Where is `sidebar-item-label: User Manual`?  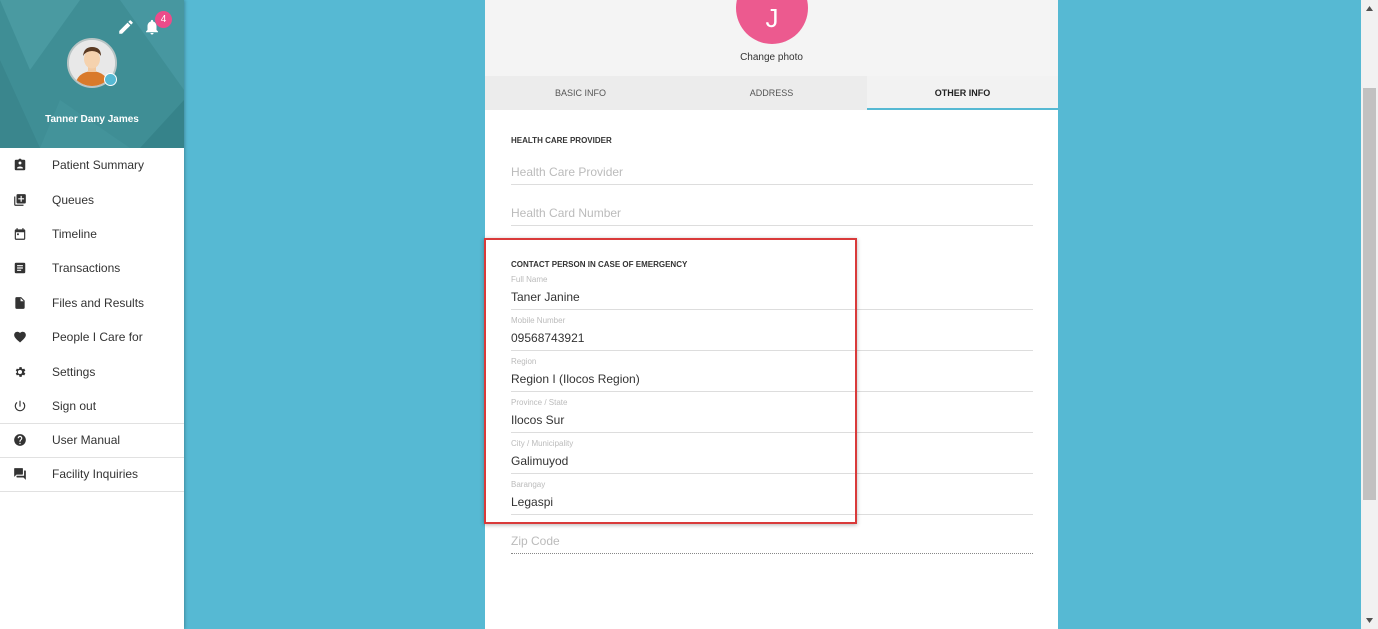 sidebar-item-label: User Manual is located at coordinates (86, 440).